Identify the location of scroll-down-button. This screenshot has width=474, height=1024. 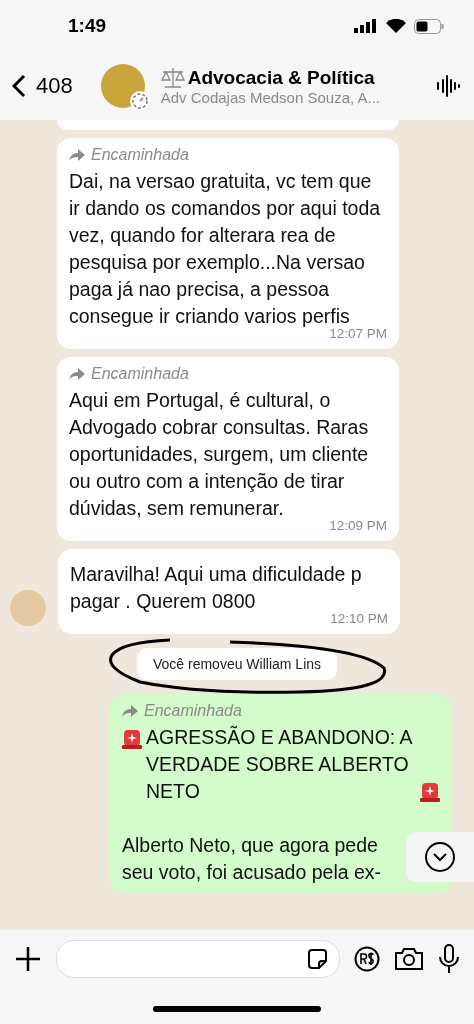
(440, 857).